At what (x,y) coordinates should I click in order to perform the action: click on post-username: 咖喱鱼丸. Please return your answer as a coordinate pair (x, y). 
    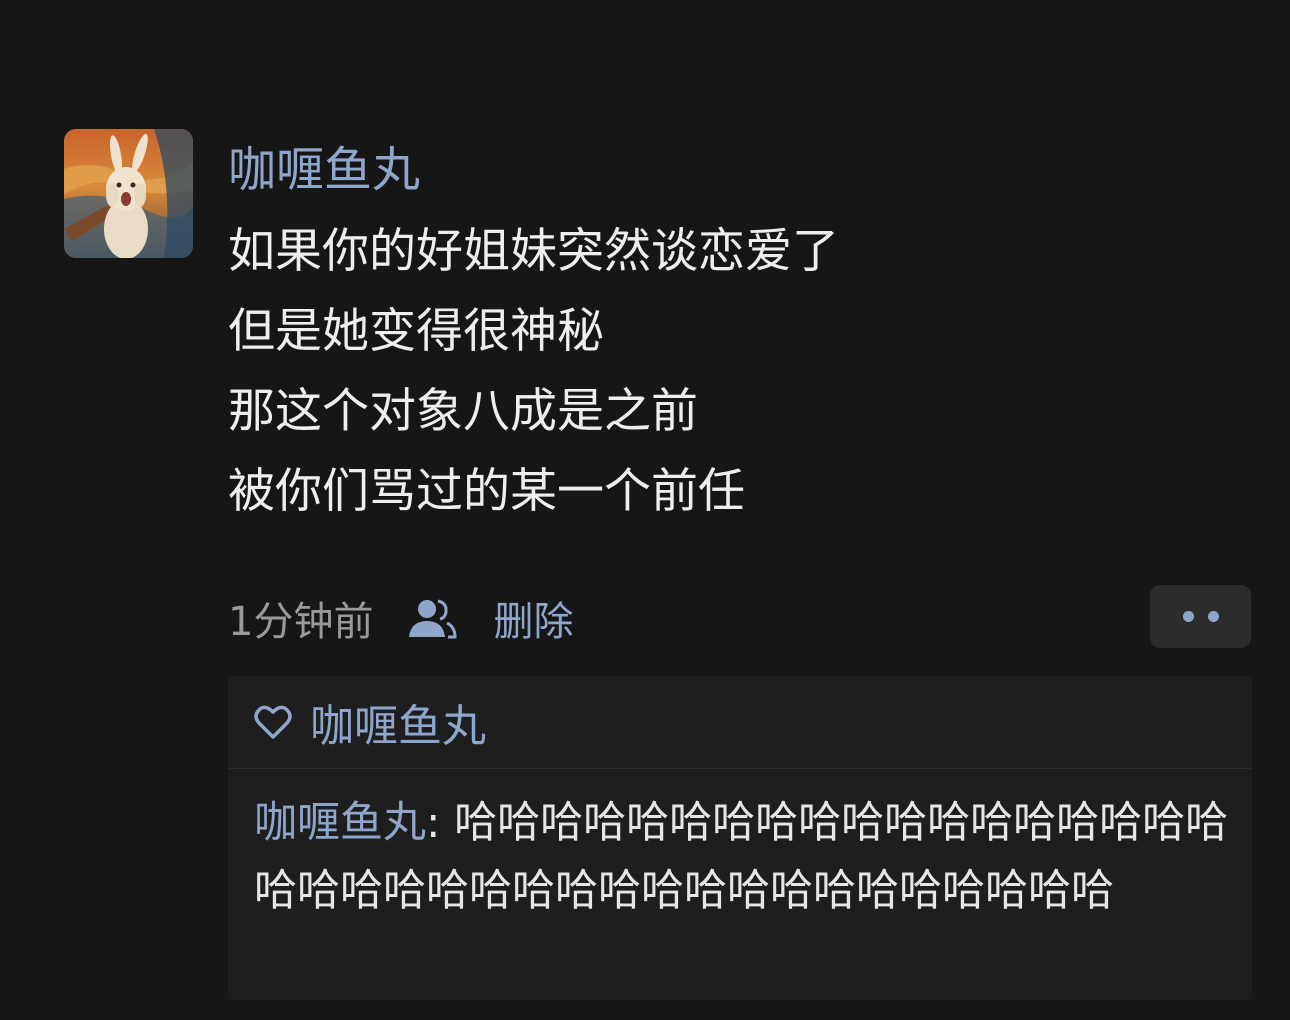
    Looking at the image, I should click on (324, 170).